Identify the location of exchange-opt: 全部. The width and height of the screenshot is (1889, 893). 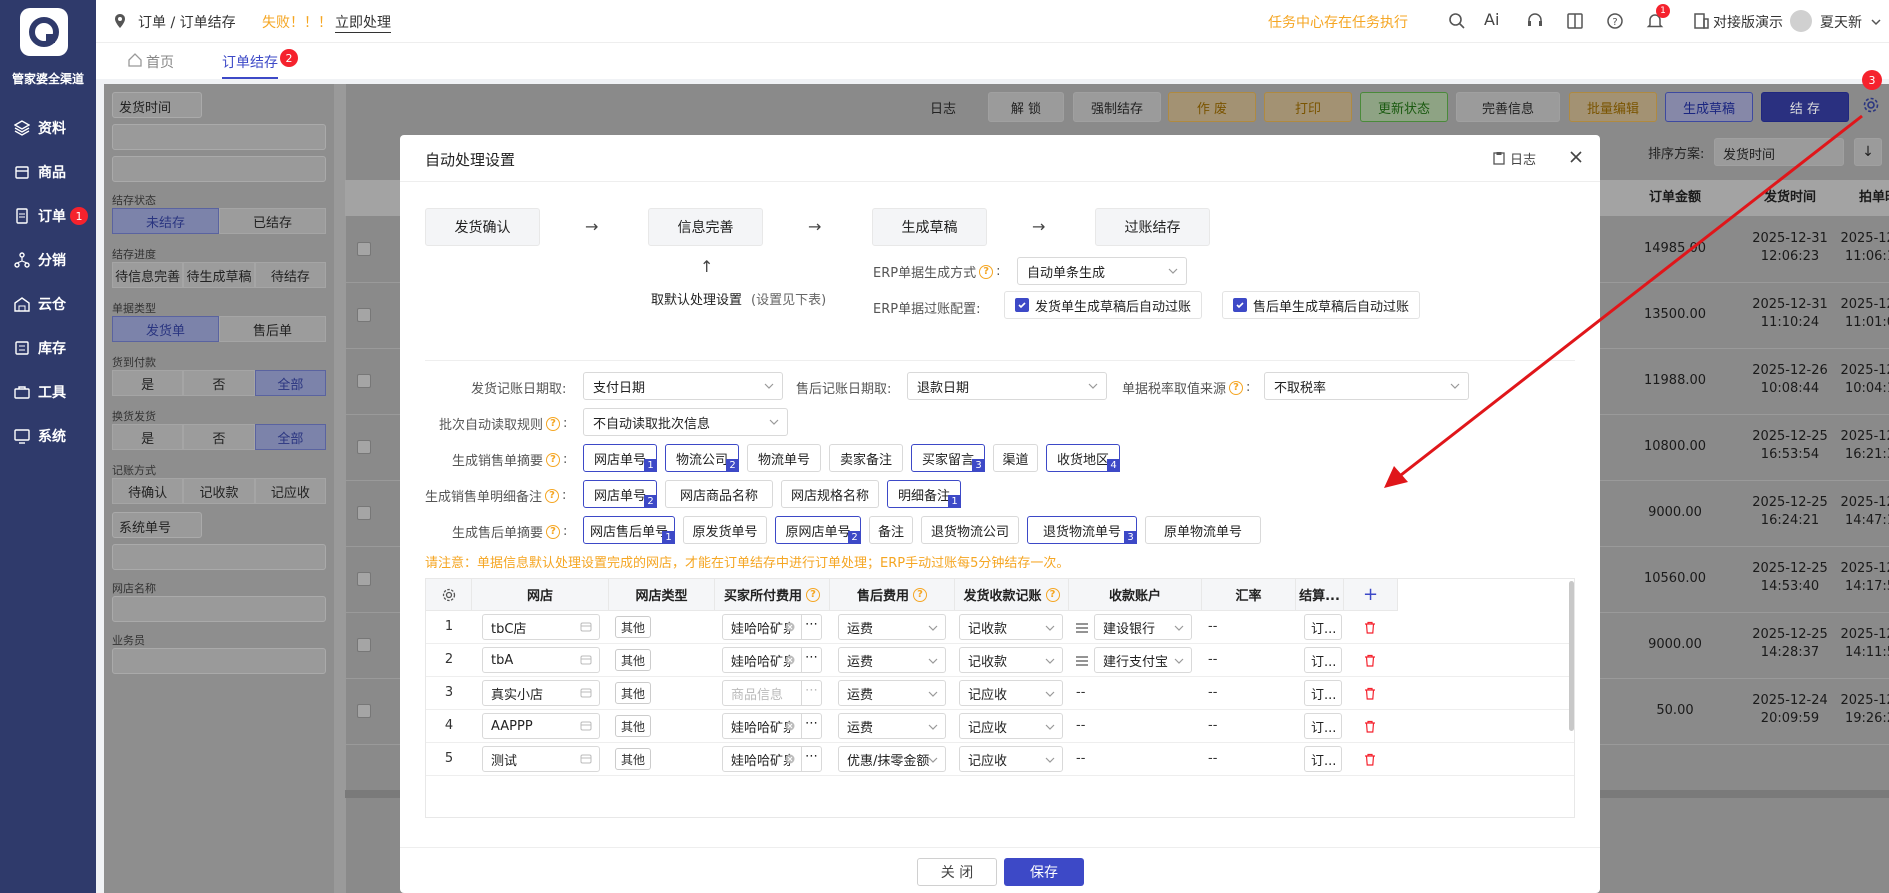
(290, 437).